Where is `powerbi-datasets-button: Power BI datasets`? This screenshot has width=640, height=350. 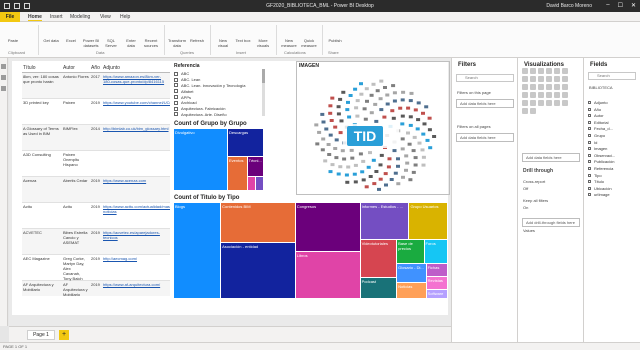
powerbi-datasets-button: Power BI datasets is located at coordinates (91, 36).